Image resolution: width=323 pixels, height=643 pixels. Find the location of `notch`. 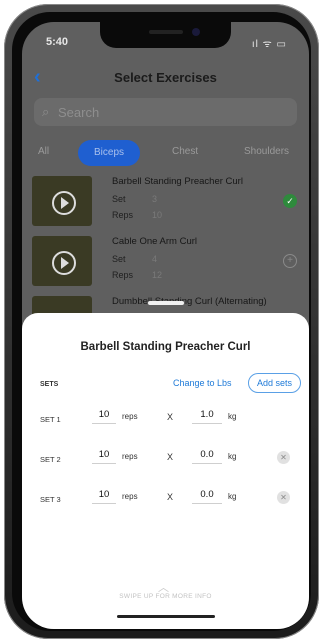

notch is located at coordinates (165, 35).